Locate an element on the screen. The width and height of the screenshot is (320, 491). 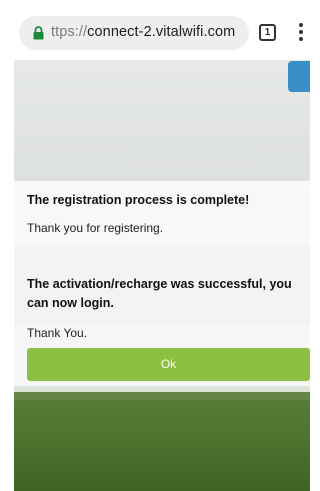
url-host: connect-2.vitalwifi.com is located at coordinates (161, 32).